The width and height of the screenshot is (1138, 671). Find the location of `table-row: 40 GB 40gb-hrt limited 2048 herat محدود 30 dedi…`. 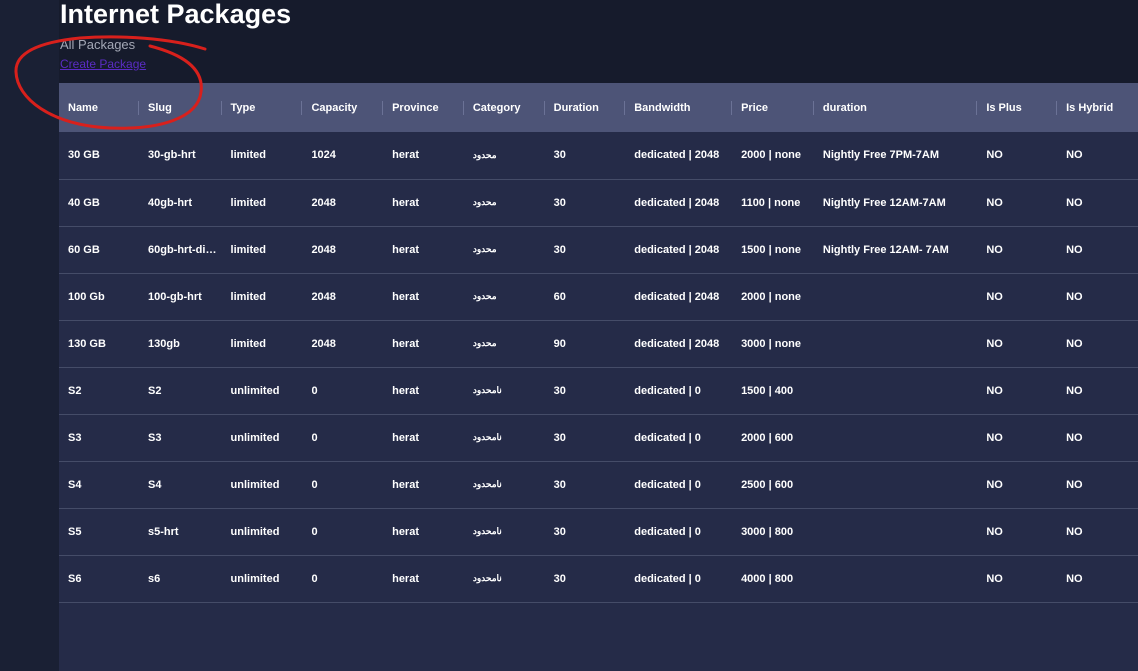

table-row: 40 GB 40gb-hrt limited 2048 herat محدود 30 dedi… is located at coordinates (598, 202).